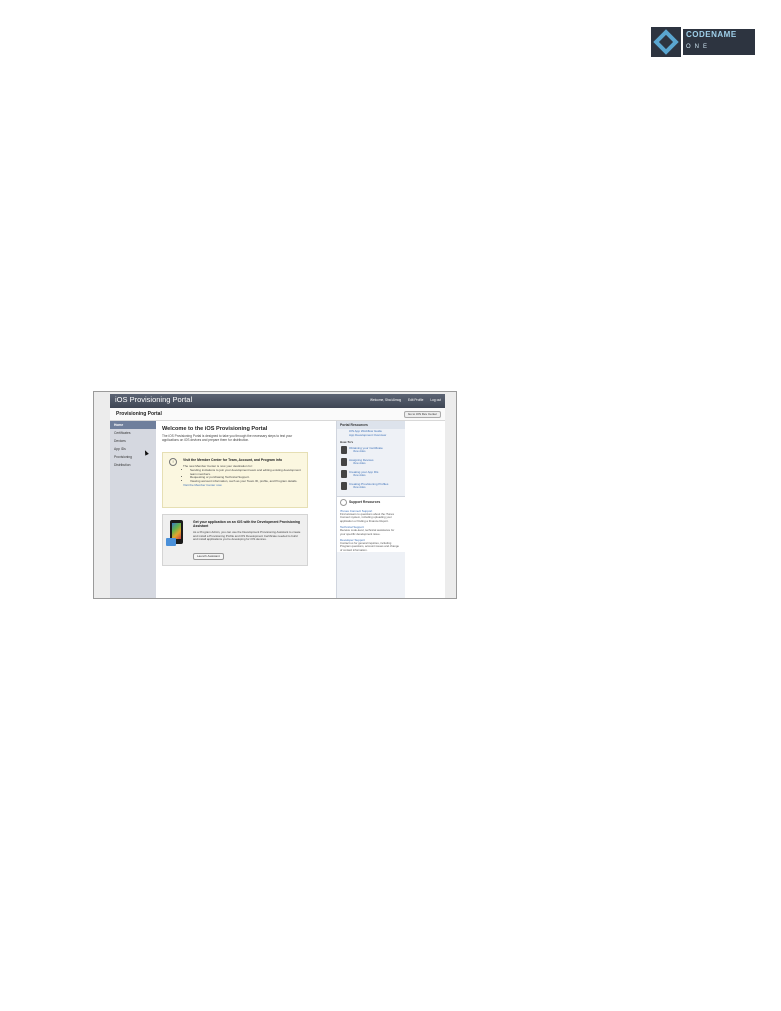  What do you see at coordinates (386, 400) in the screenshot?
I see `welcome-user-text: Welcome, Shai Almog` at bounding box center [386, 400].